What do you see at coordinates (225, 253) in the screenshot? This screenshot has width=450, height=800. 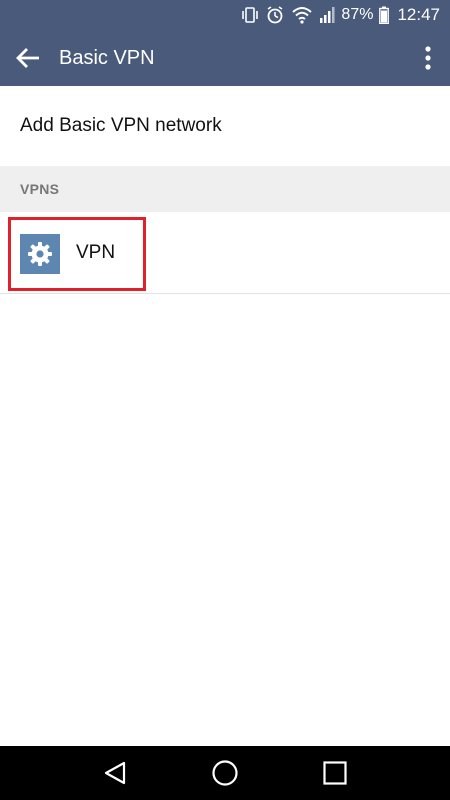 I see `vpn-list-item: VPN` at bounding box center [225, 253].